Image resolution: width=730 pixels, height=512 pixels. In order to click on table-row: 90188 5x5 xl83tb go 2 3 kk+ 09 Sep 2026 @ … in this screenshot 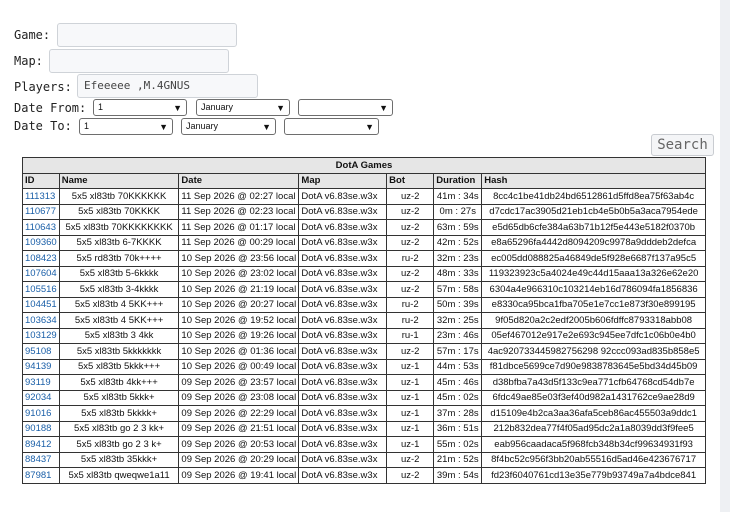, I will do `click(364, 428)`.